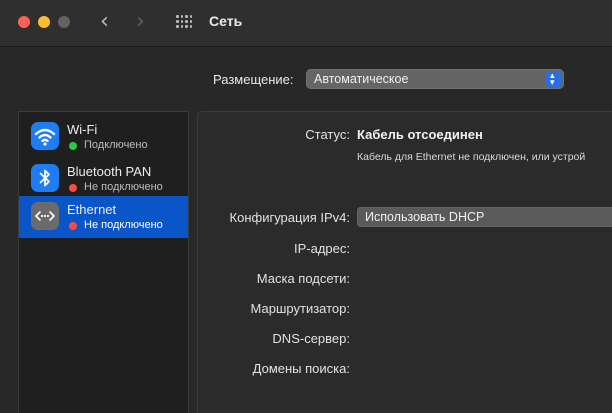 The width and height of the screenshot is (612, 413). Describe the element at coordinates (361, 79) in the screenshot. I see `location-value: Автоматическое` at that location.